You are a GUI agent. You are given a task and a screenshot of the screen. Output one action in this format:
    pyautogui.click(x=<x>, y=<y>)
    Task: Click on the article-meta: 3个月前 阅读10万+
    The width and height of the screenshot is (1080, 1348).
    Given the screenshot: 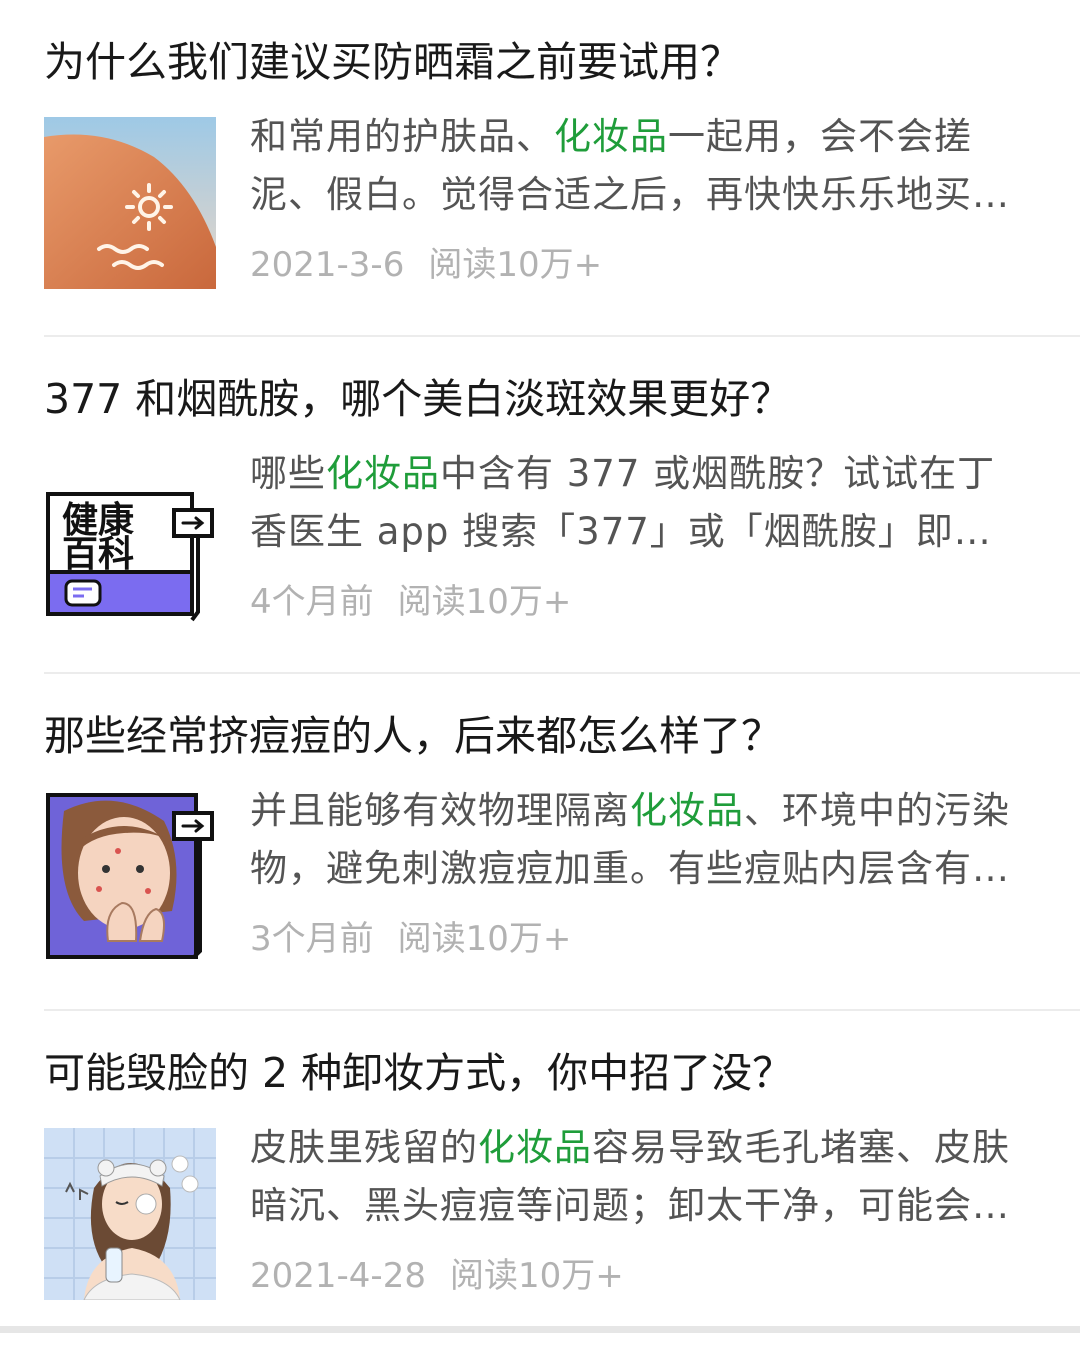 What is the action you would take?
    pyautogui.click(x=410, y=939)
    